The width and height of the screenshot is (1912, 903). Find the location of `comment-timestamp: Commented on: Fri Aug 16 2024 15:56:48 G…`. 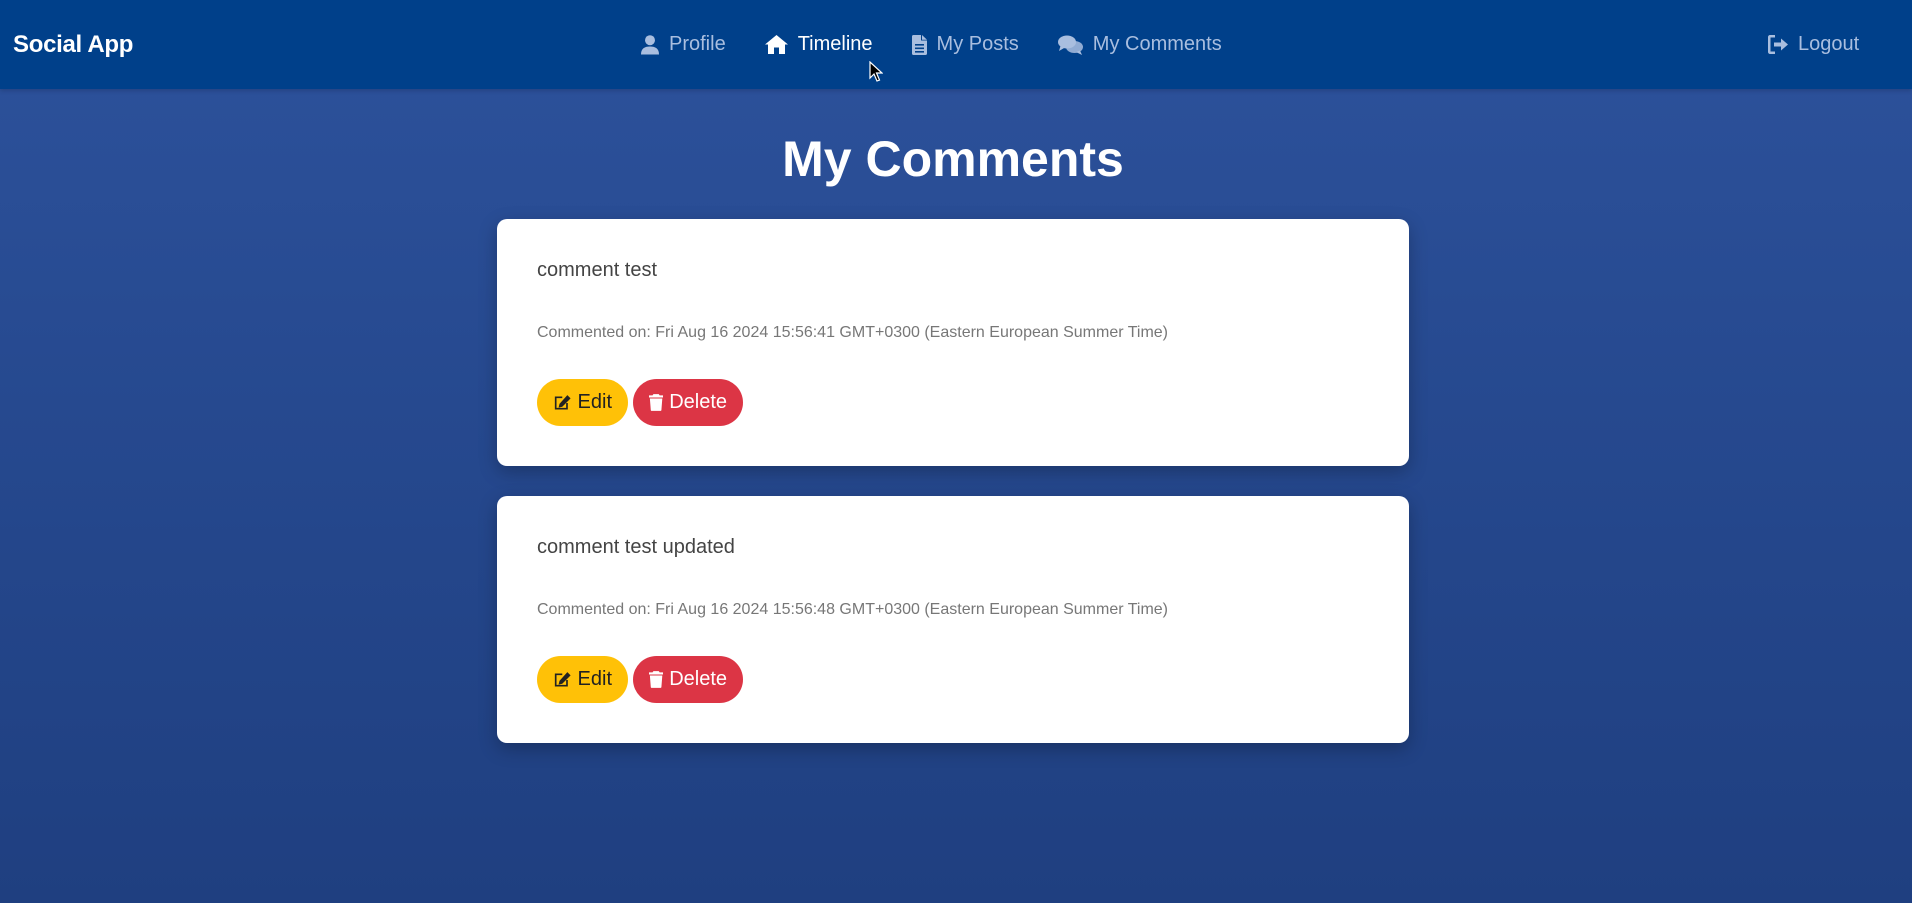

comment-timestamp: Commented on: Fri Aug 16 2024 15:56:48 G… is located at coordinates (852, 609).